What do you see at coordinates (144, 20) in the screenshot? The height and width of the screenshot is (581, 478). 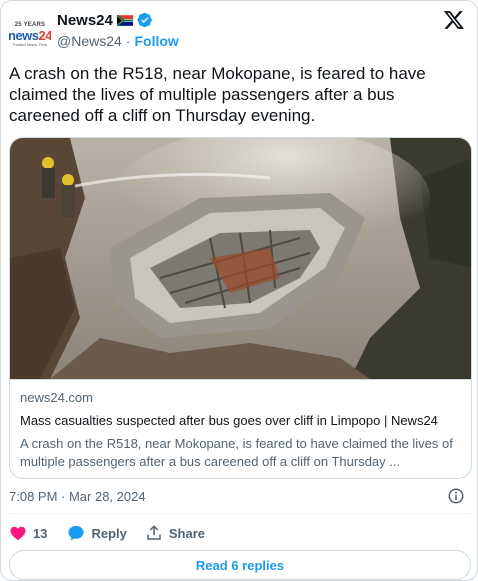 I see `verified-badge-icon` at bounding box center [144, 20].